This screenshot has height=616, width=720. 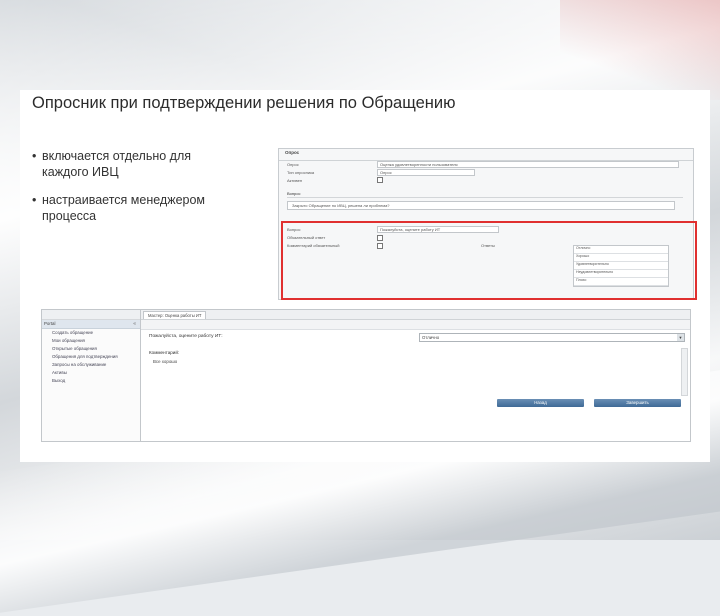 What do you see at coordinates (91, 381) in the screenshot?
I see `nav-item-exit: Выход` at bounding box center [91, 381].